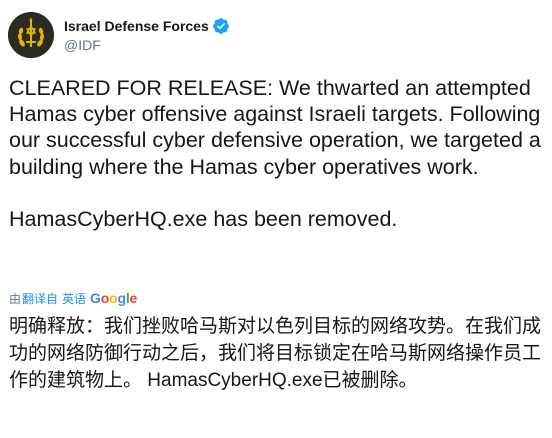  I want to click on author-block: Israel Defense Forces @IDF, so click(147, 34).